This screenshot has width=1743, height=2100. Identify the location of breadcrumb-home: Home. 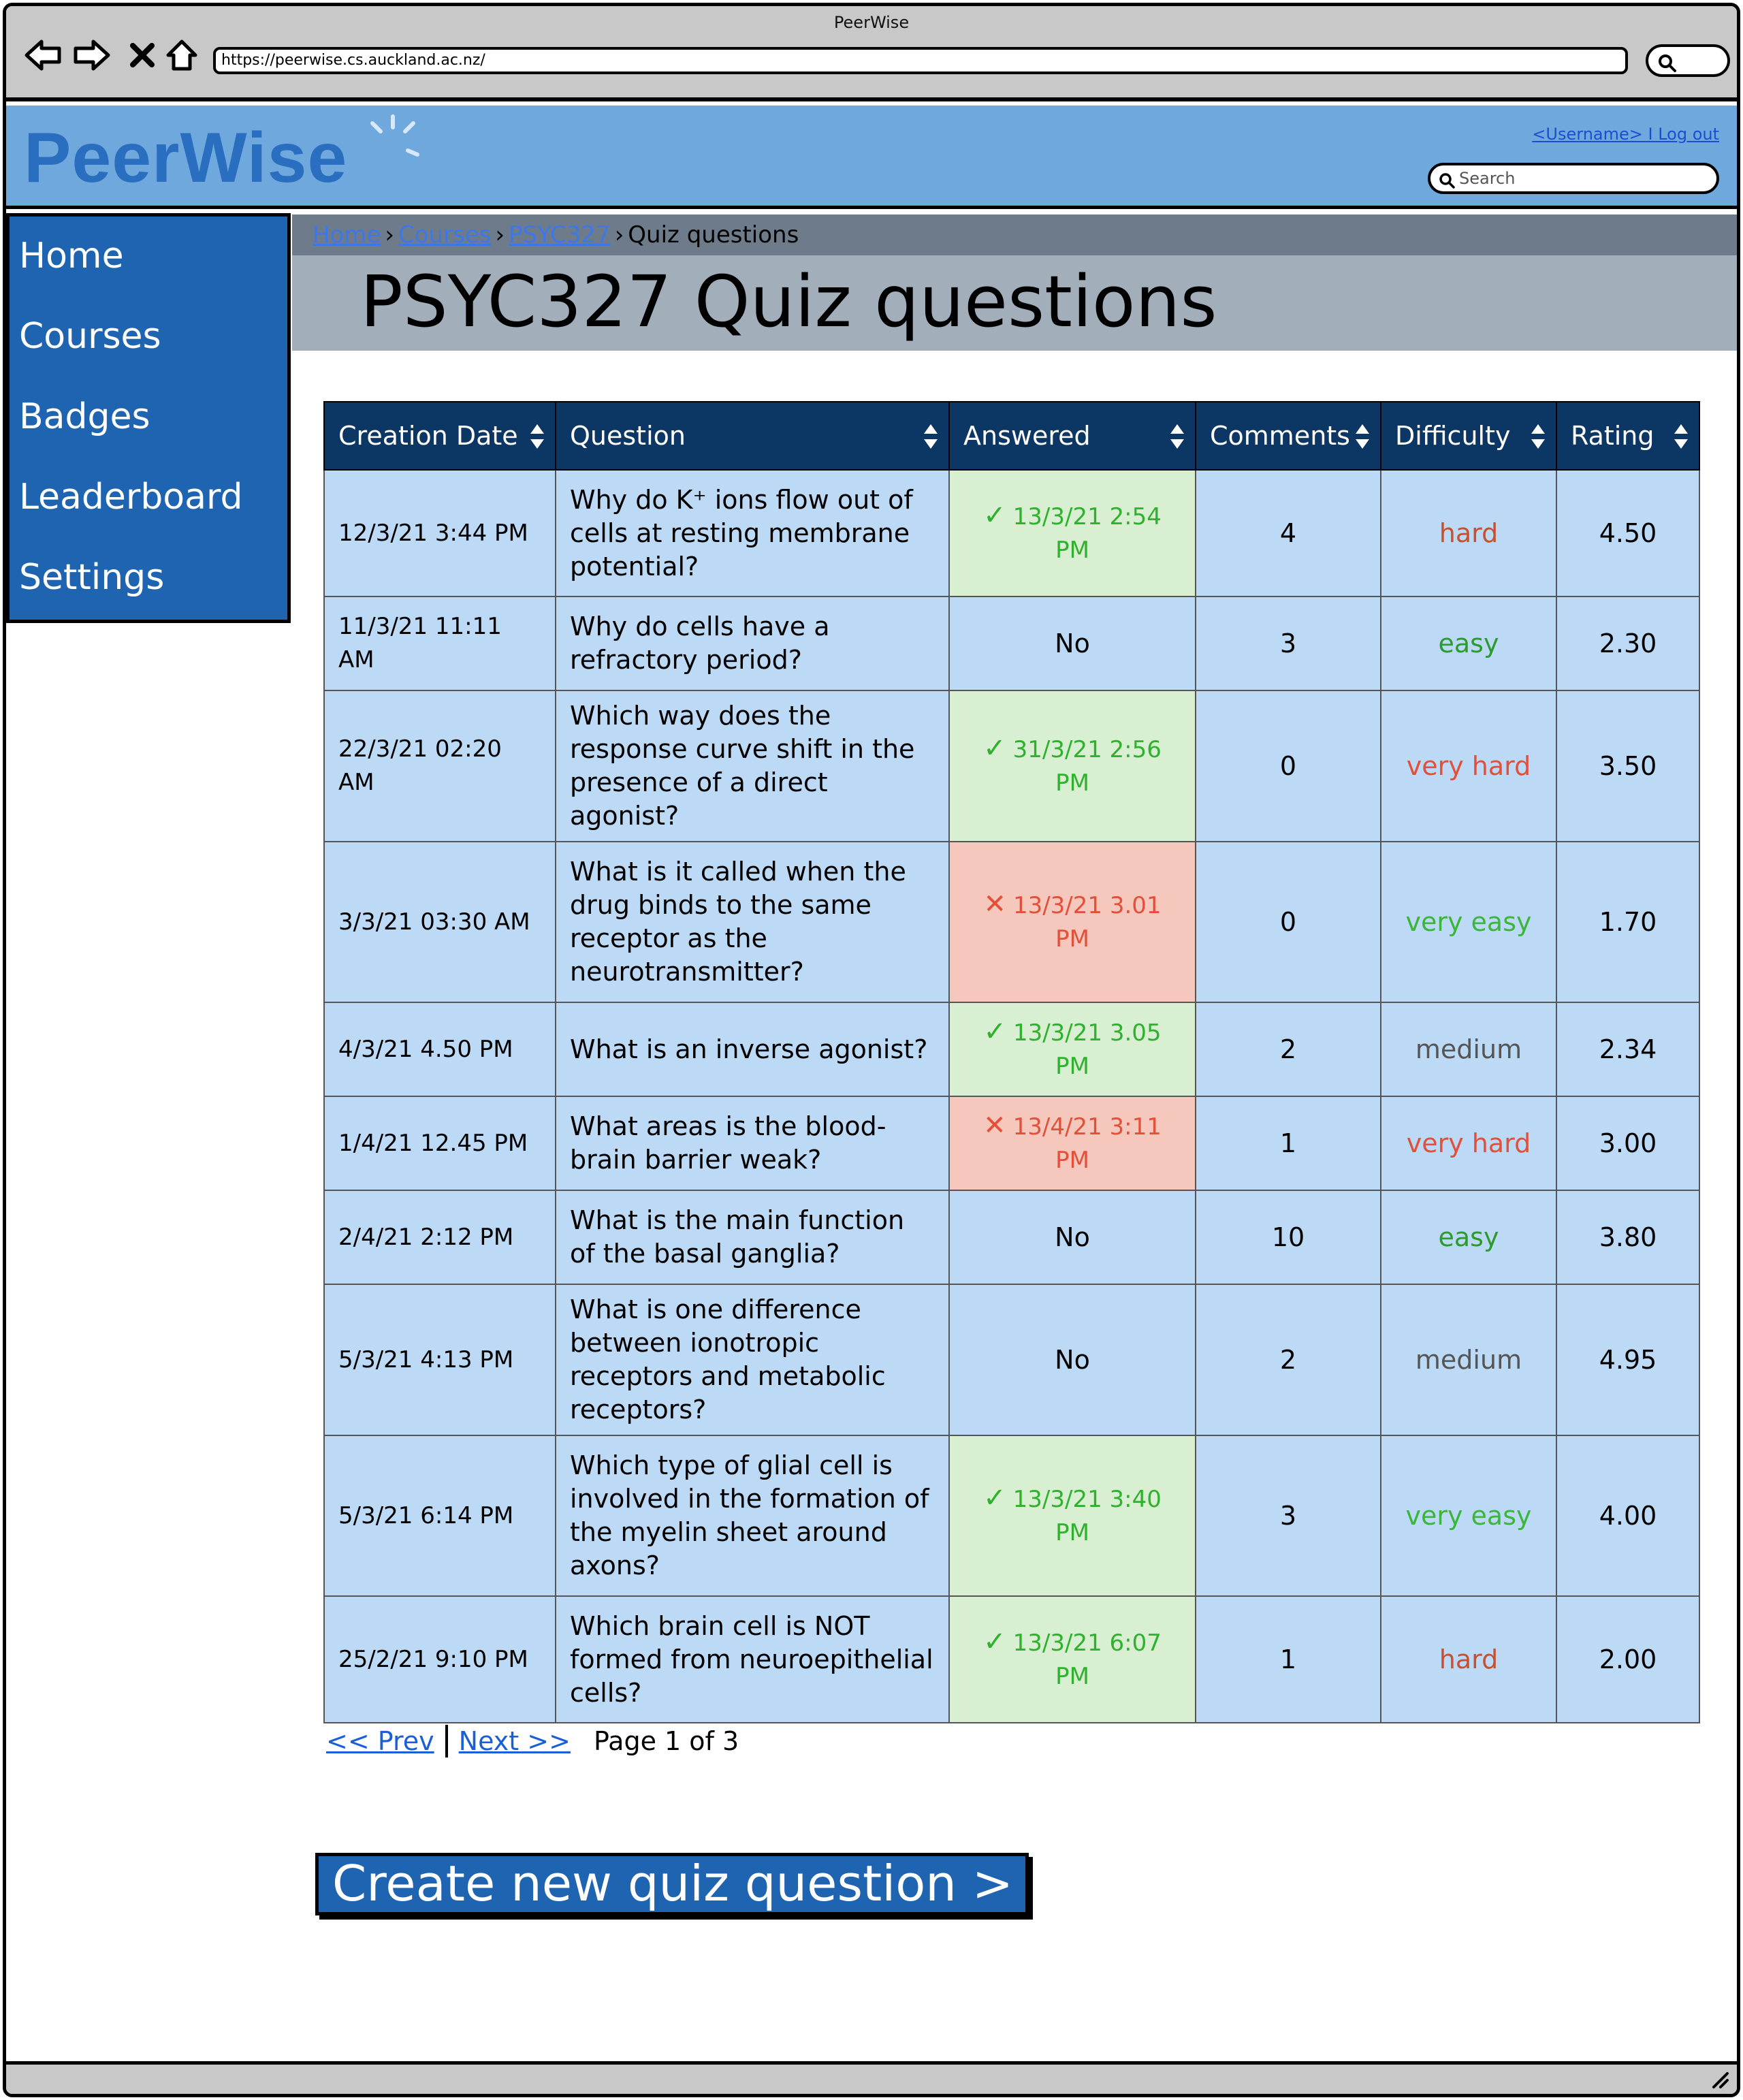
(347, 235).